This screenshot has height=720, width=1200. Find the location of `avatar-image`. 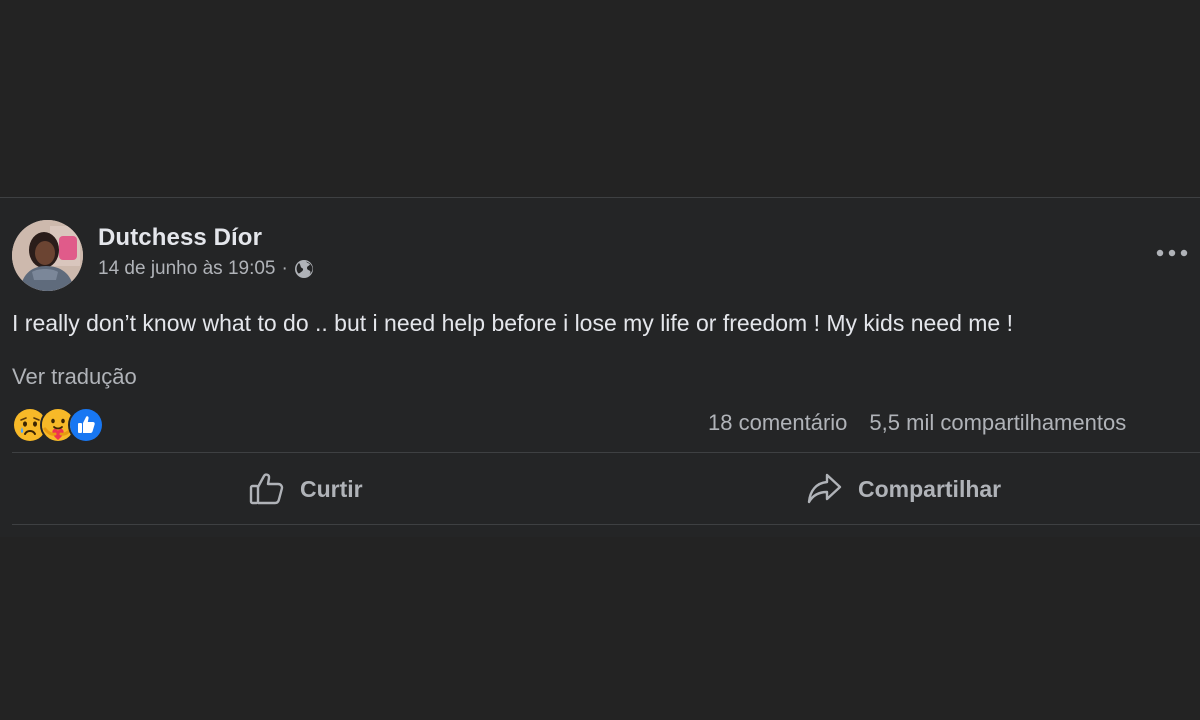

avatar-image is located at coordinates (47, 255).